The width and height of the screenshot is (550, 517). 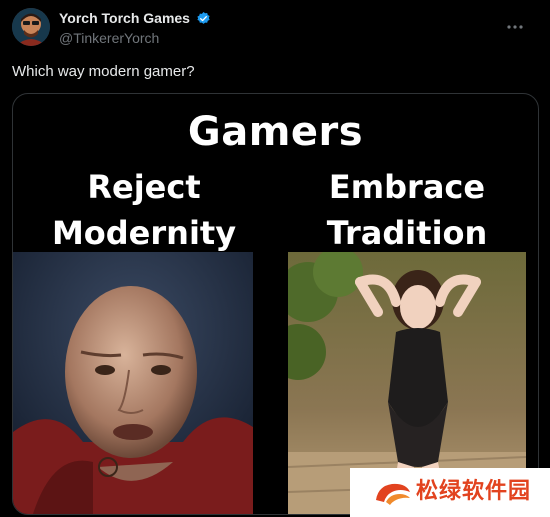 What do you see at coordinates (474, 491) in the screenshot?
I see `watermark-text: 松绿软件园` at bounding box center [474, 491].